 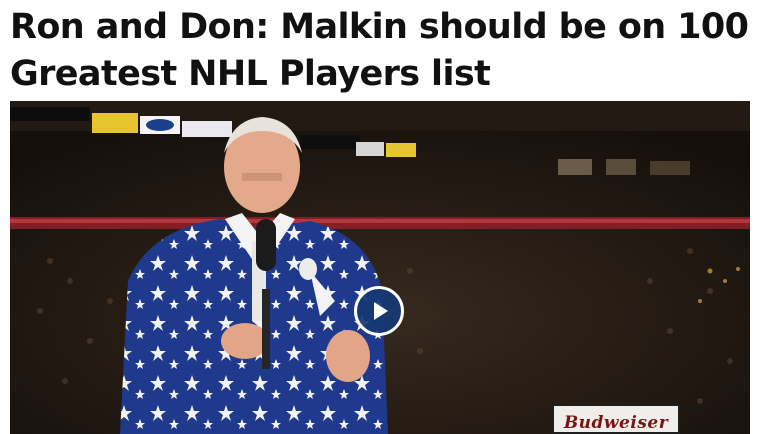 I want to click on sponsor-sign: Budweiser, so click(x=616, y=419).